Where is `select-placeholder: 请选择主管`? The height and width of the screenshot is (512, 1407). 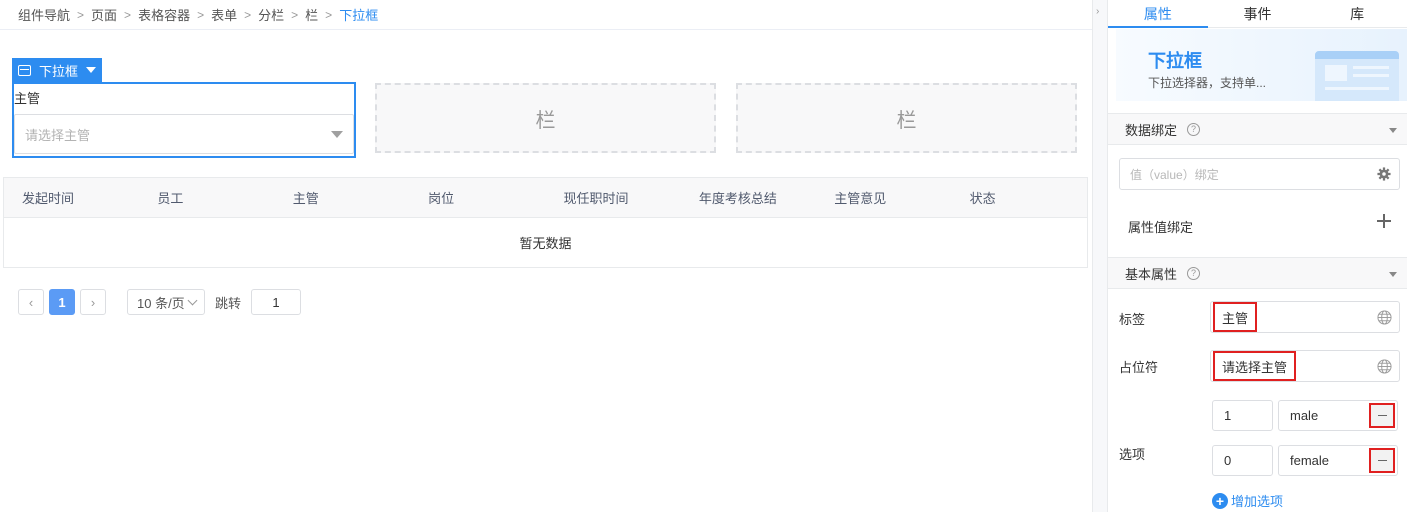
select-placeholder: 请选择主管 is located at coordinates (58, 135).